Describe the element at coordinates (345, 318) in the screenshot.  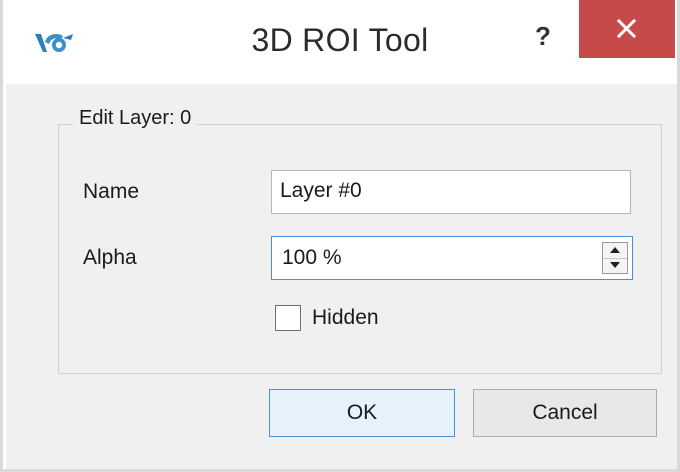
I see `hidden-checkbox-label: Hidden` at that location.